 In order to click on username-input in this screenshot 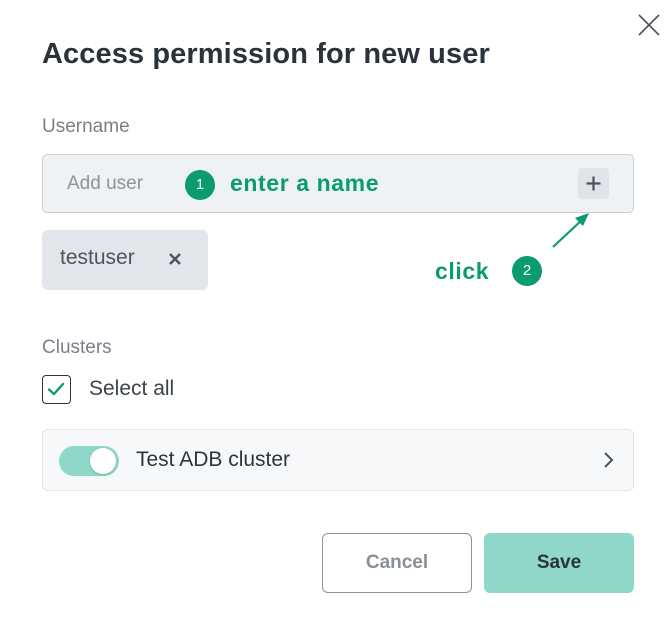, I will do `click(132, 184)`.